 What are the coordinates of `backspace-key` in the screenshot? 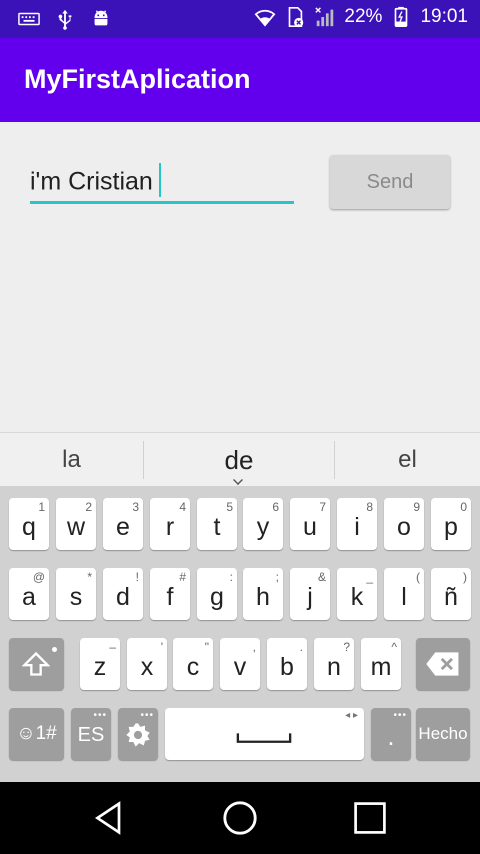 It's located at (443, 664).